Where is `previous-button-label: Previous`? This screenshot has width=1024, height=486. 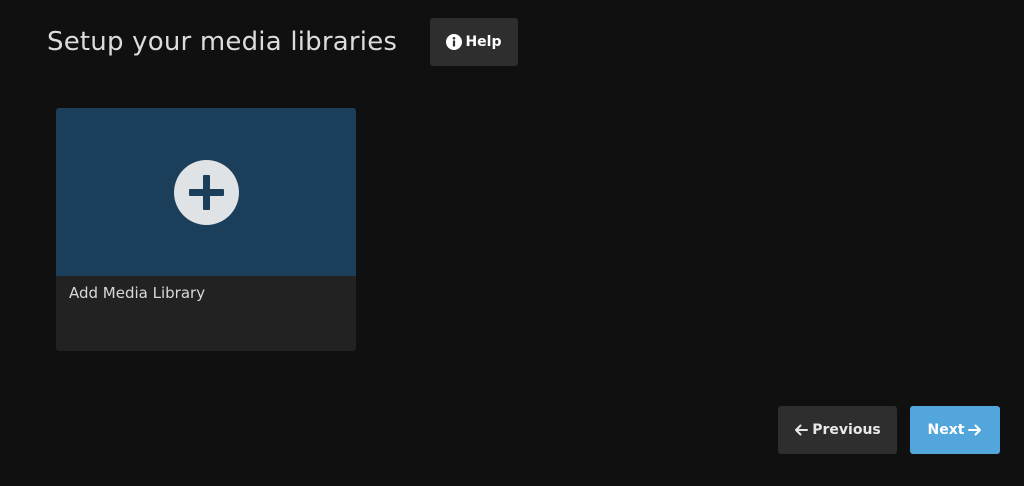 previous-button-label: Previous is located at coordinates (846, 430).